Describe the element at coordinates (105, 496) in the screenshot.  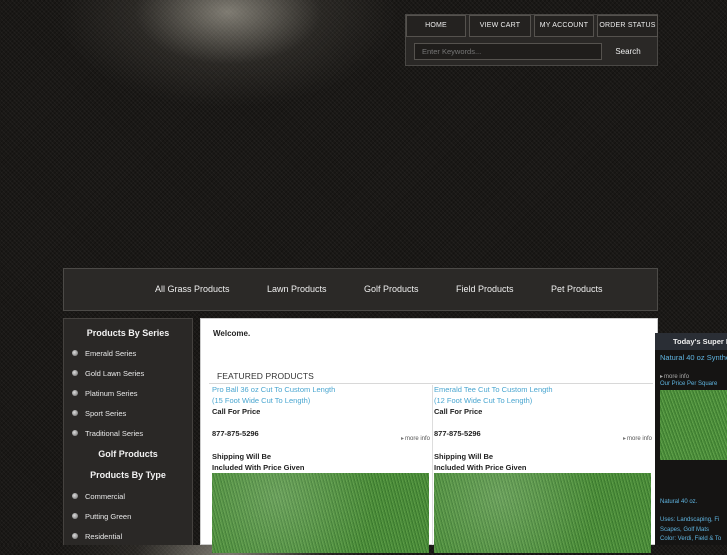
I see `sidebar-item-label: Commercial` at that location.